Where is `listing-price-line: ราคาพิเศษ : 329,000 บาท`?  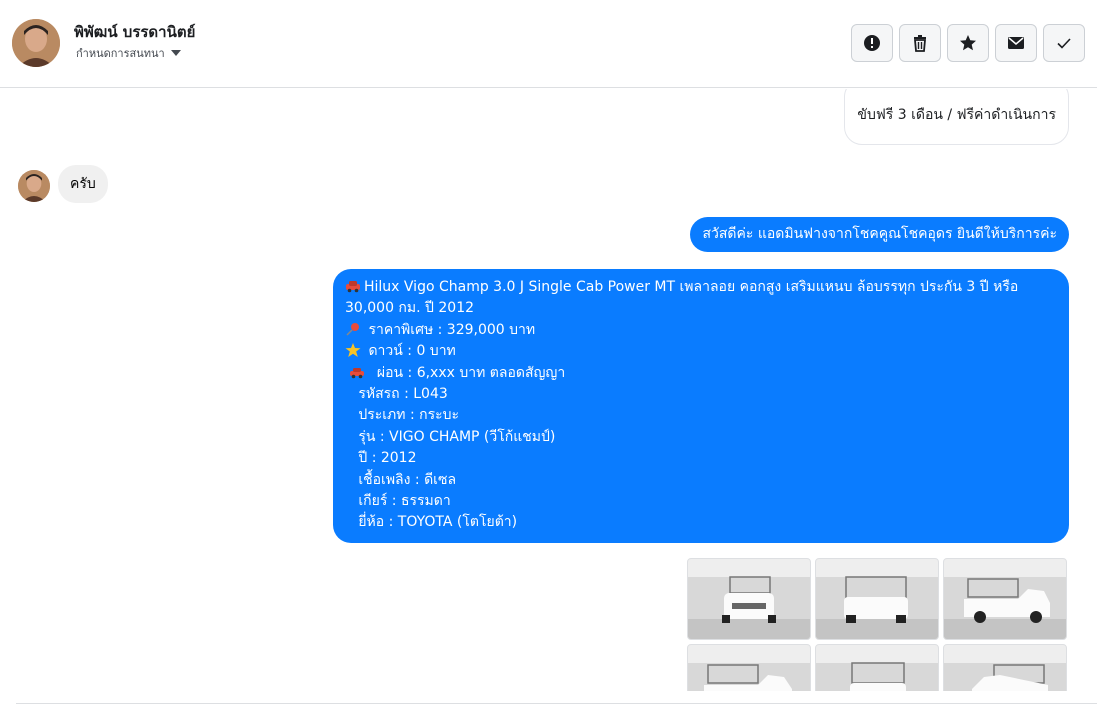 listing-price-line: ราคาพิเศษ : 329,000 บาท is located at coordinates (701, 330).